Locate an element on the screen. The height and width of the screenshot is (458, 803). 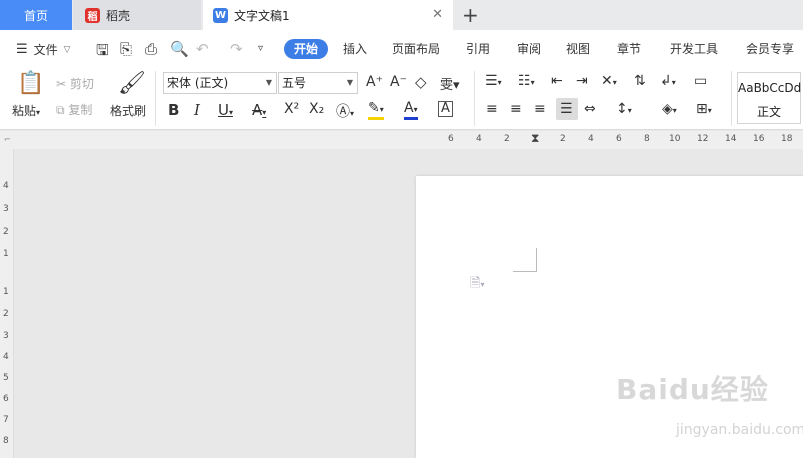
close-tab-icon: ✕ is located at coordinates (437, 14).